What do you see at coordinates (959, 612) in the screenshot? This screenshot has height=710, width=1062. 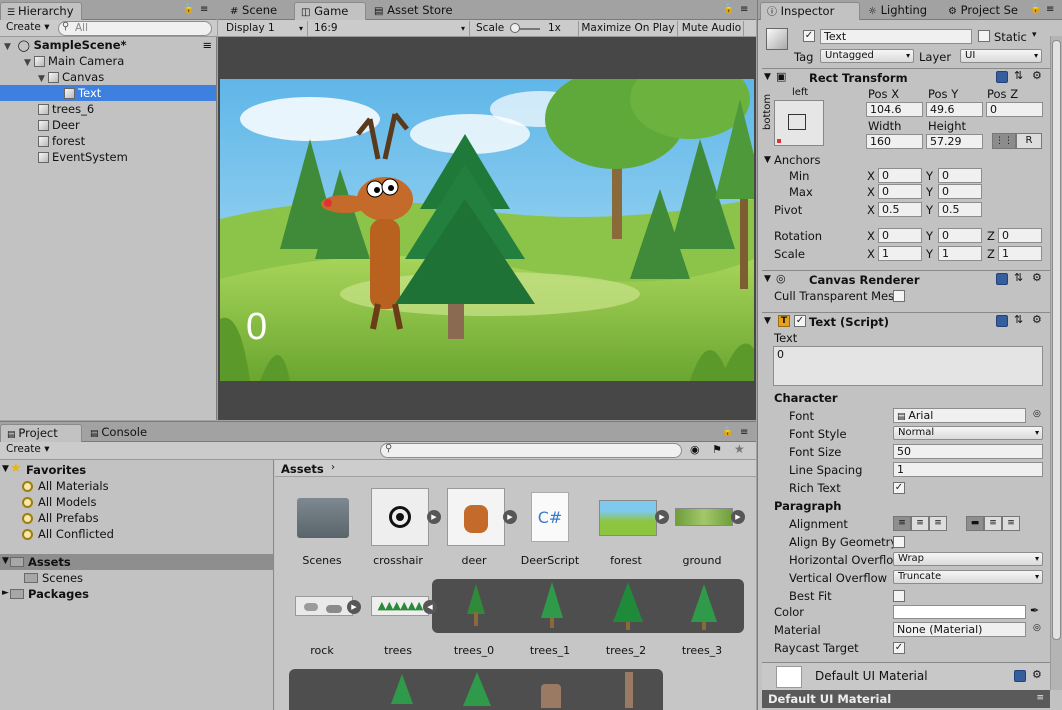 I see `color-swatch` at bounding box center [959, 612].